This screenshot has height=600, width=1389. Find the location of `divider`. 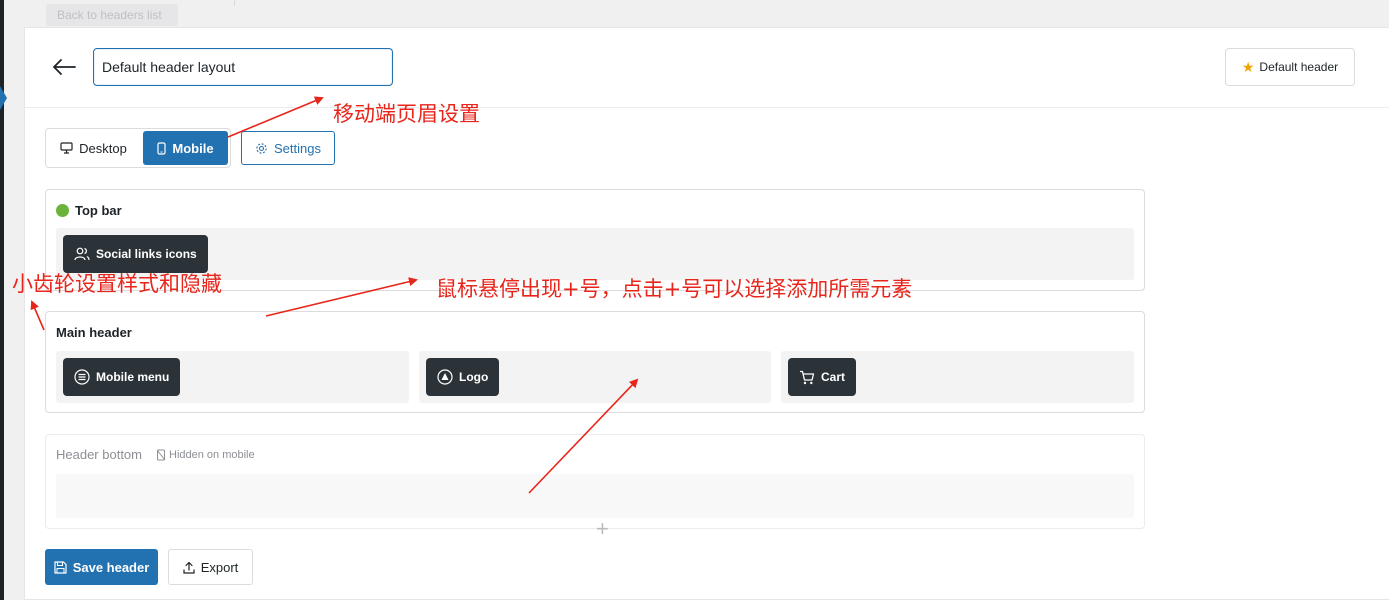

divider is located at coordinates (234, 3).